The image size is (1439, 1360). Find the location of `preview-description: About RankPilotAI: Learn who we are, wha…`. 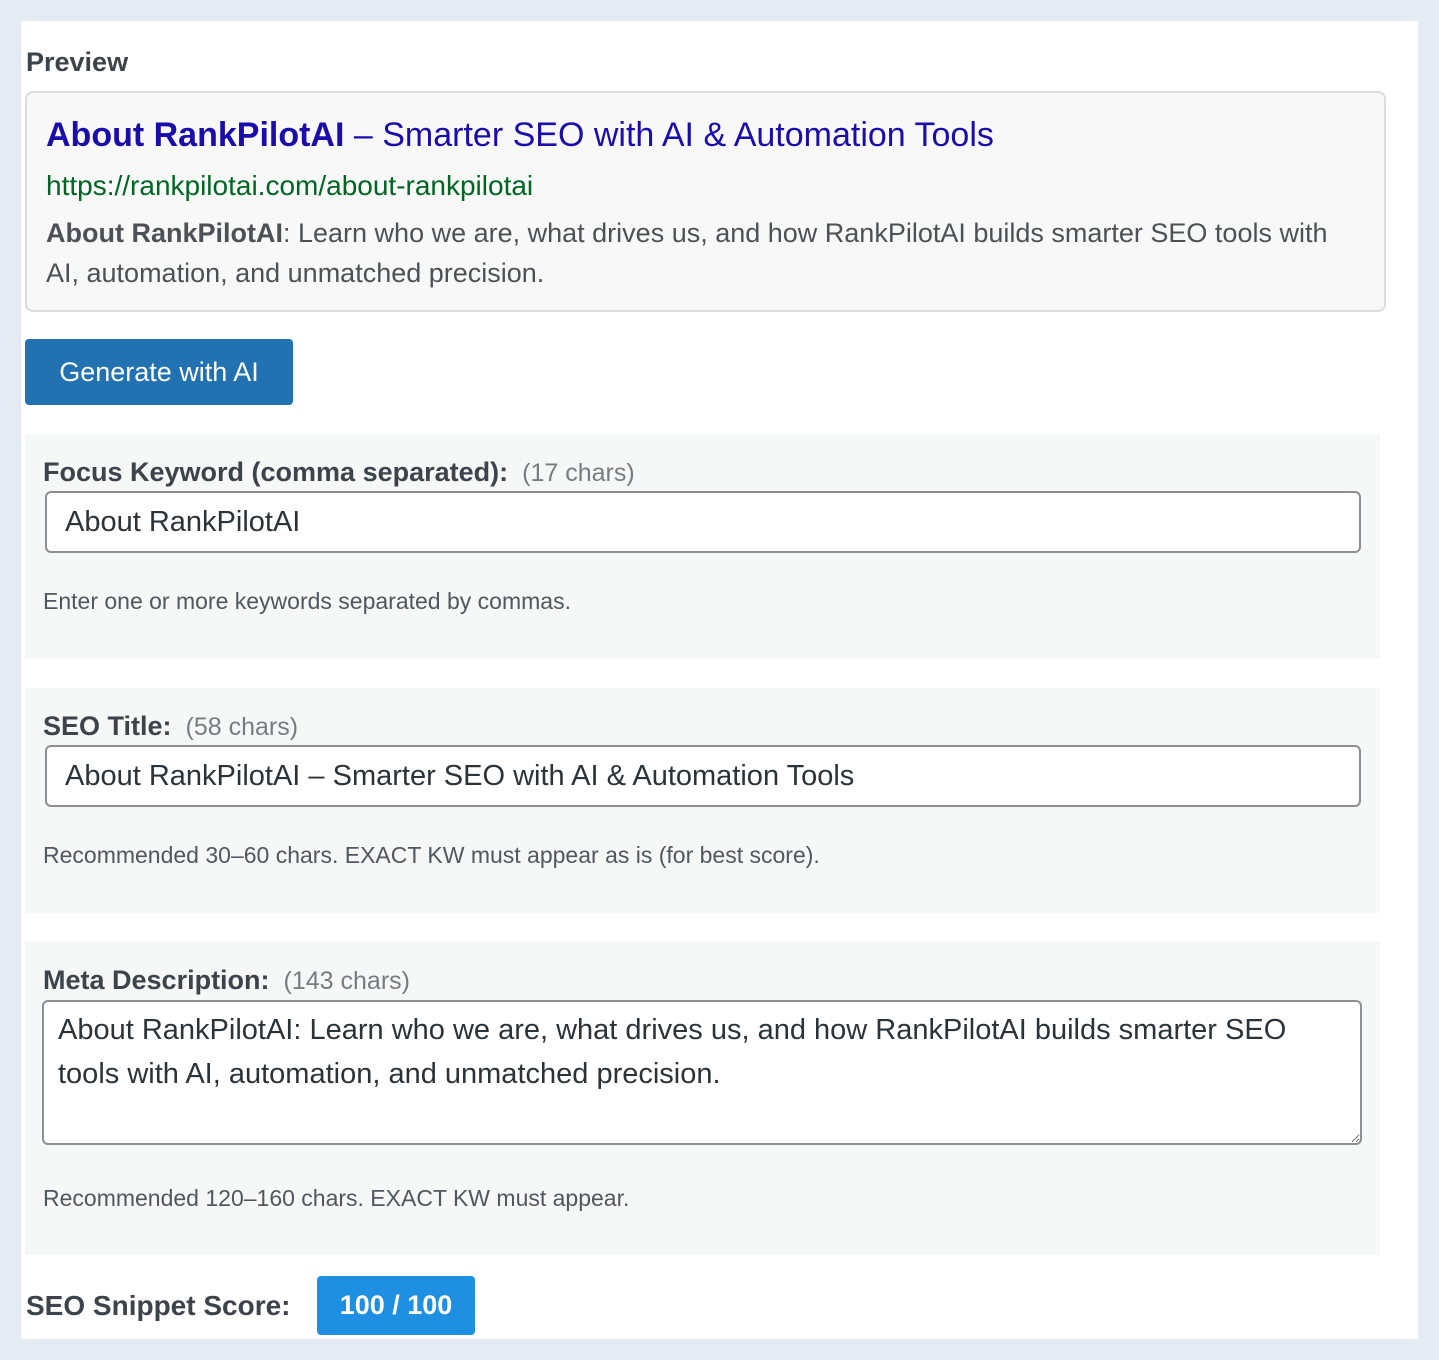

preview-description: About RankPilotAI: Learn who we are, wha… is located at coordinates (696, 253).